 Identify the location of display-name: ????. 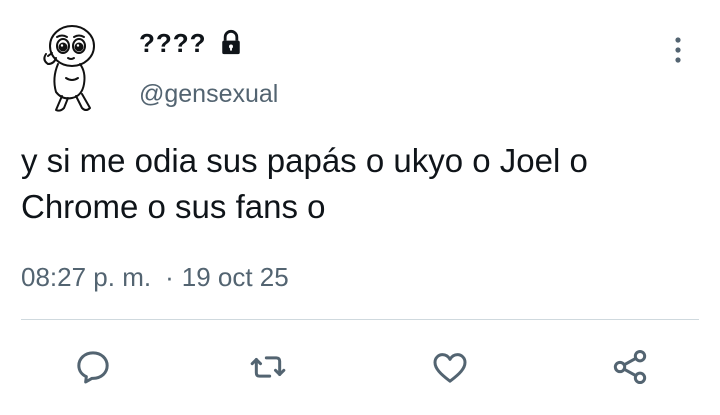
(192, 43).